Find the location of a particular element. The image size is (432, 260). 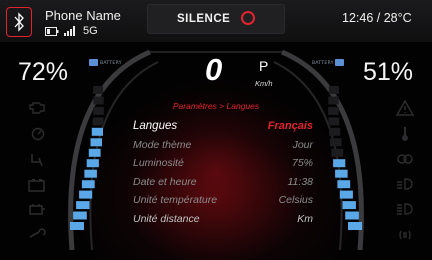

phone-name: Phone Name is located at coordinates (83, 15).